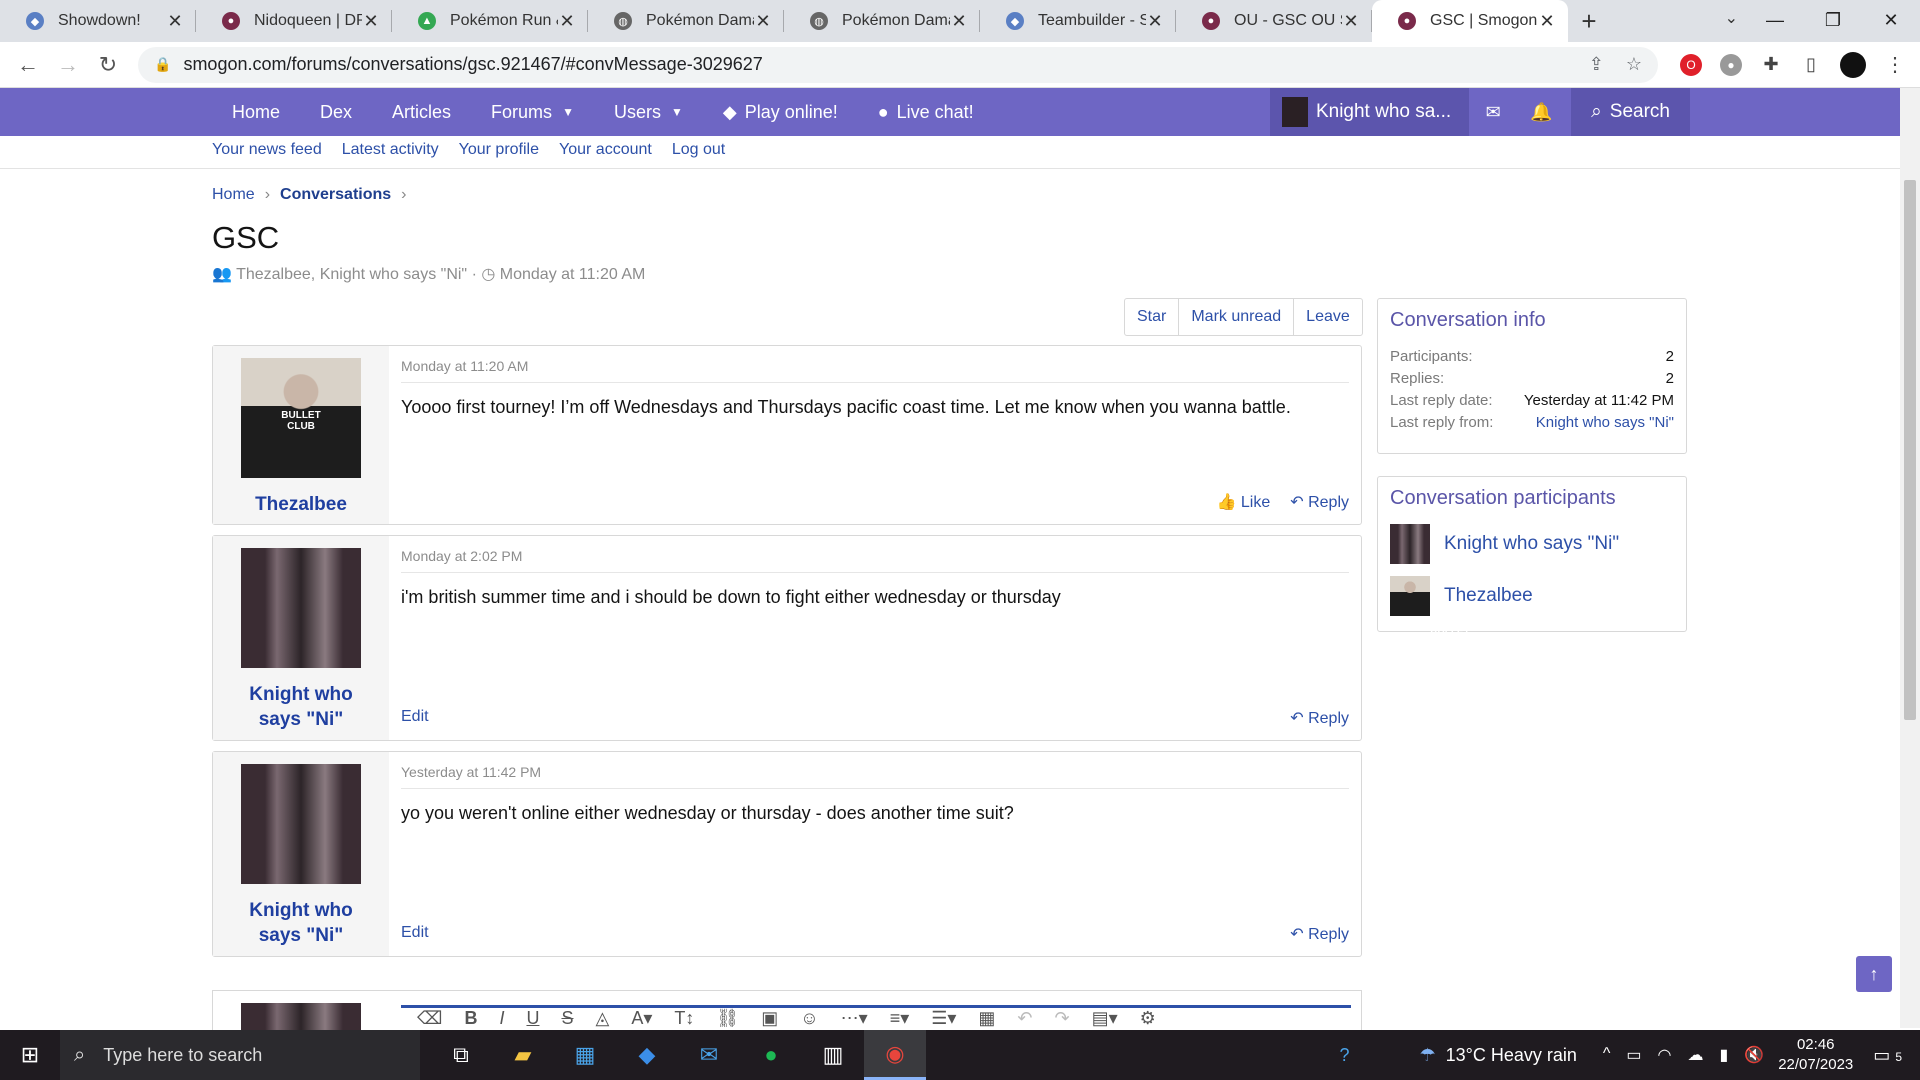  What do you see at coordinates (1815, 1055) in the screenshot?
I see `clock: 02:46 22/07/2023` at bounding box center [1815, 1055].